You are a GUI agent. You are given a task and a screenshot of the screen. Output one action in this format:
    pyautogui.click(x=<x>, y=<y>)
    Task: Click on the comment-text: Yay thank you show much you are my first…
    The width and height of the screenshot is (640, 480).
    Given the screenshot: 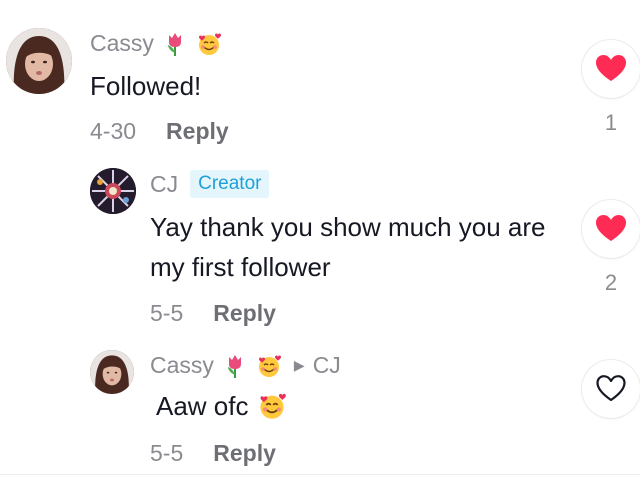 What is the action you would take?
    pyautogui.click(x=348, y=247)
    